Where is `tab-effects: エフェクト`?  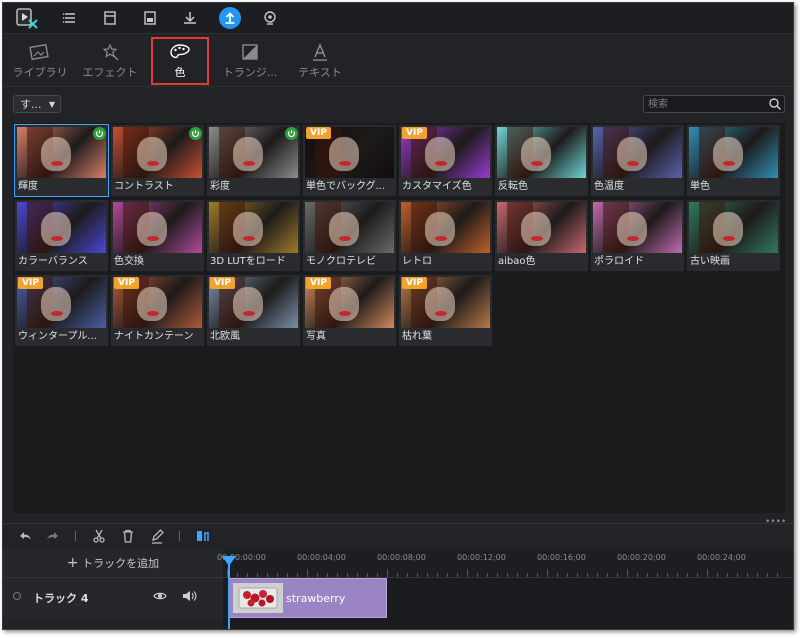
tab-effects: エフェクト is located at coordinates (110, 62).